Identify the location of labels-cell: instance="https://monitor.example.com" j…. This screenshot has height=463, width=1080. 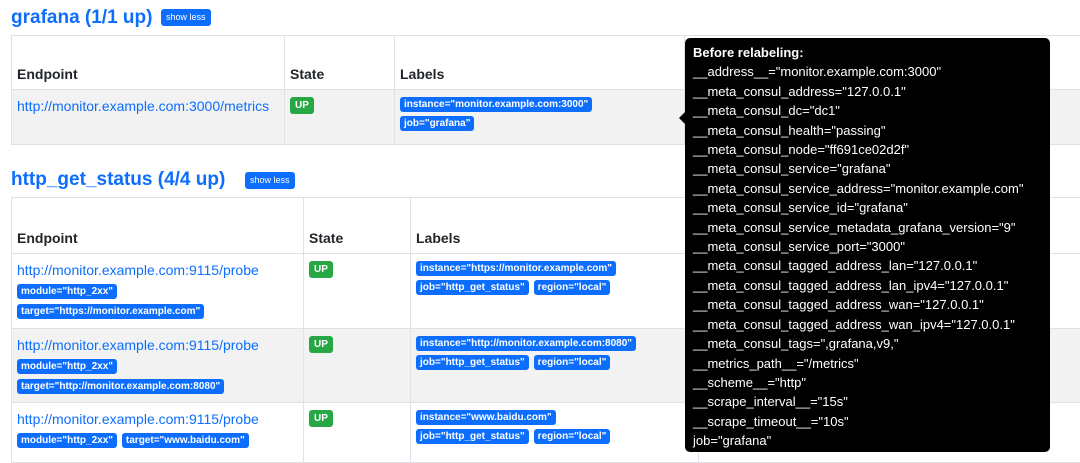
(555, 291).